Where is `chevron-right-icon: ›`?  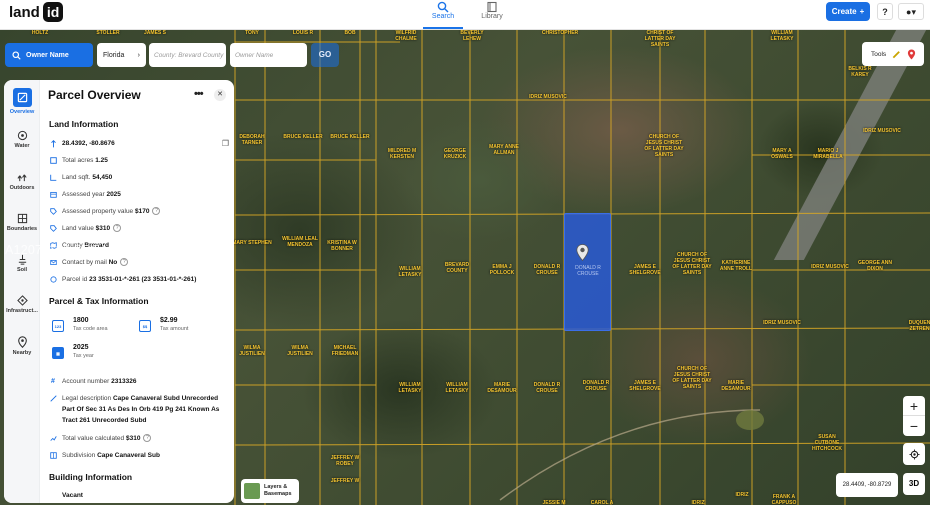
chevron-right-icon: › is located at coordinates (138, 55).